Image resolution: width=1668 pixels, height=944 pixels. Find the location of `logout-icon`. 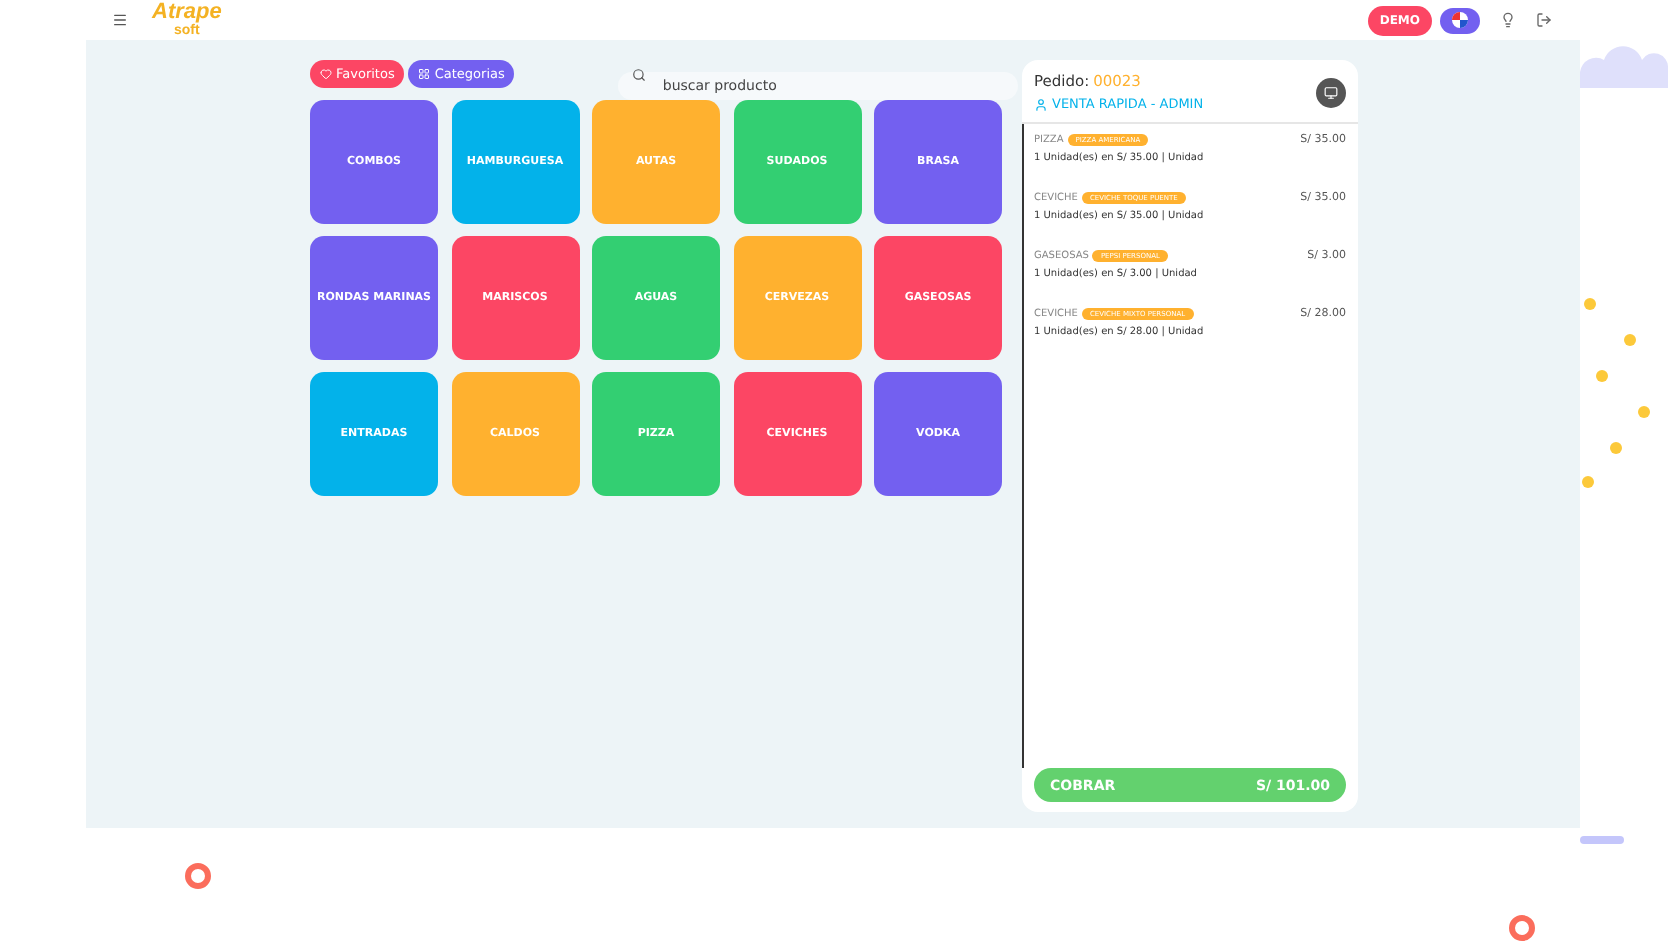

logout-icon is located at coordinates (1544, 20).